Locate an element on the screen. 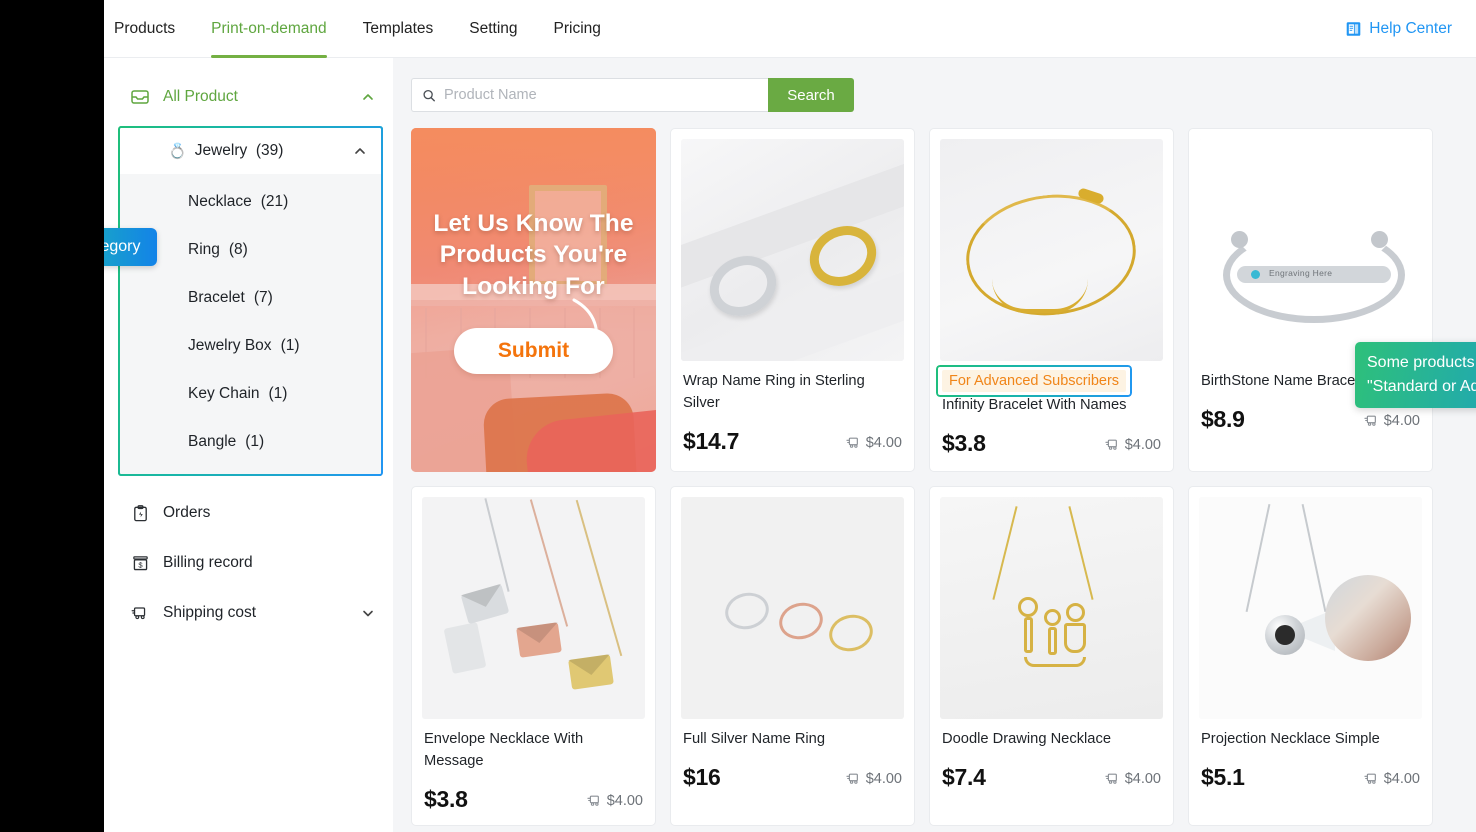 This screenshot has width=1476, height=832. sidebar-item-key-chain: Key Chain (1) is located at coordinates (250, 394).